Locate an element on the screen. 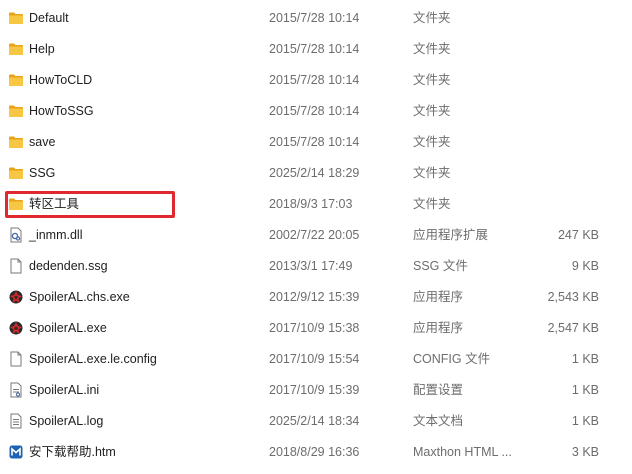 The height and width of the screenshot is (474, 632). file-size: 2,543 KB is located at coordinates (573, 297).